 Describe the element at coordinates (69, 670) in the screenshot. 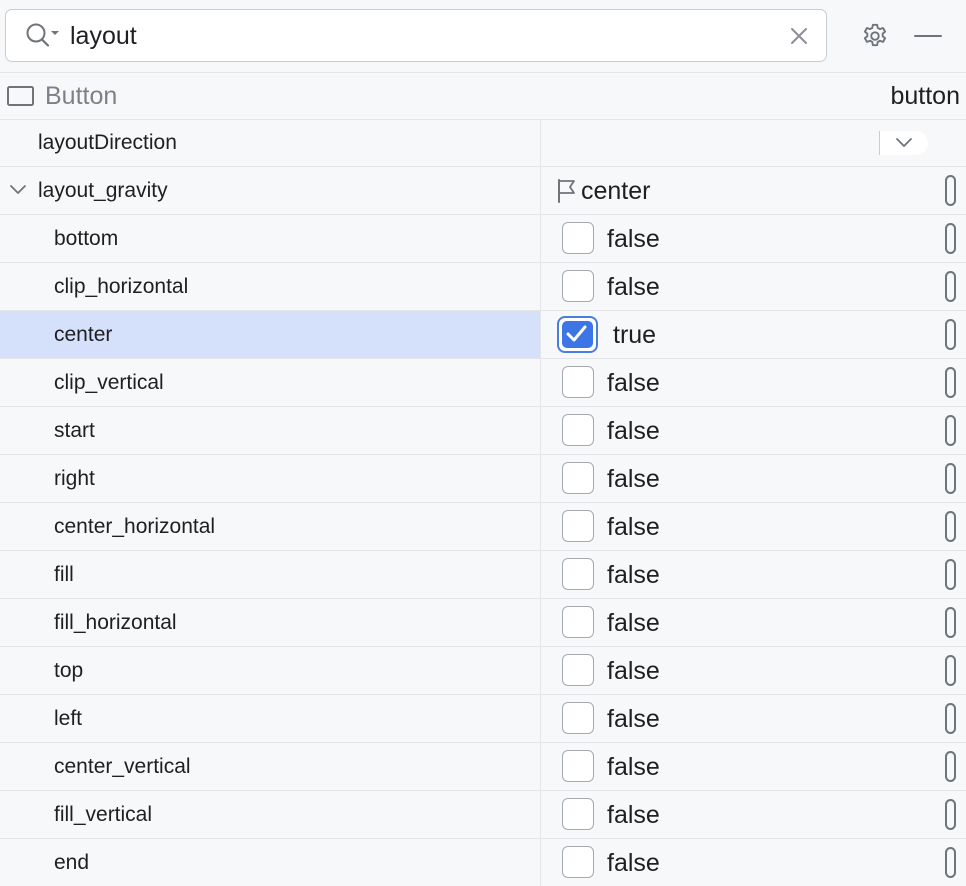

I see `flag-name: top` at that location.